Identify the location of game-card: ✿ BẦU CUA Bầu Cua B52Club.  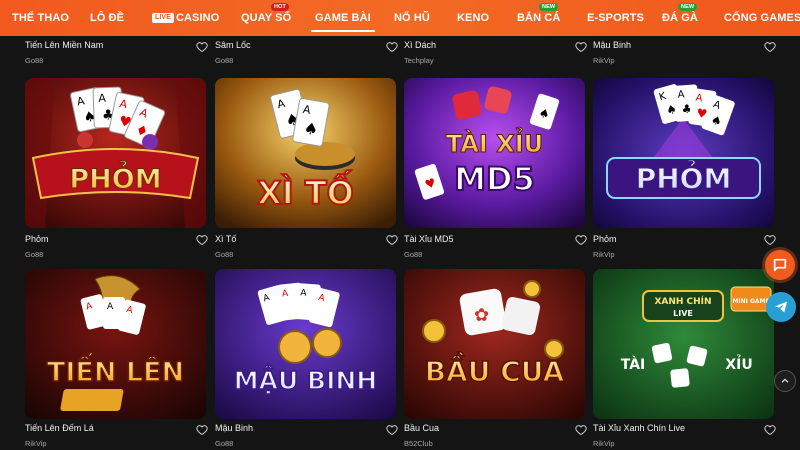
(495, 359).